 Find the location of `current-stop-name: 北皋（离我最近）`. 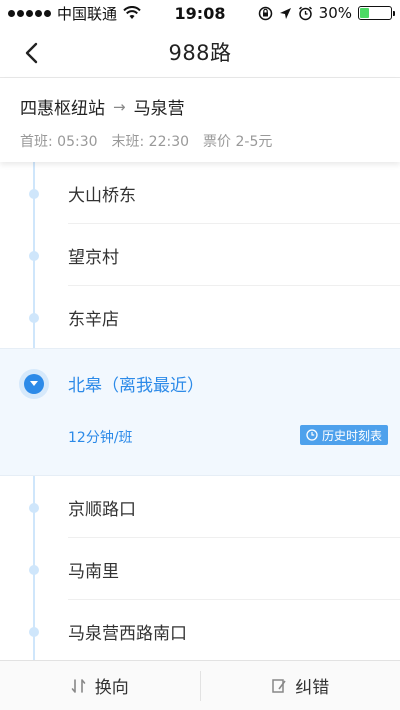

current-stop-name: 北皋（离我最近） is located at coordinates (136, 386).